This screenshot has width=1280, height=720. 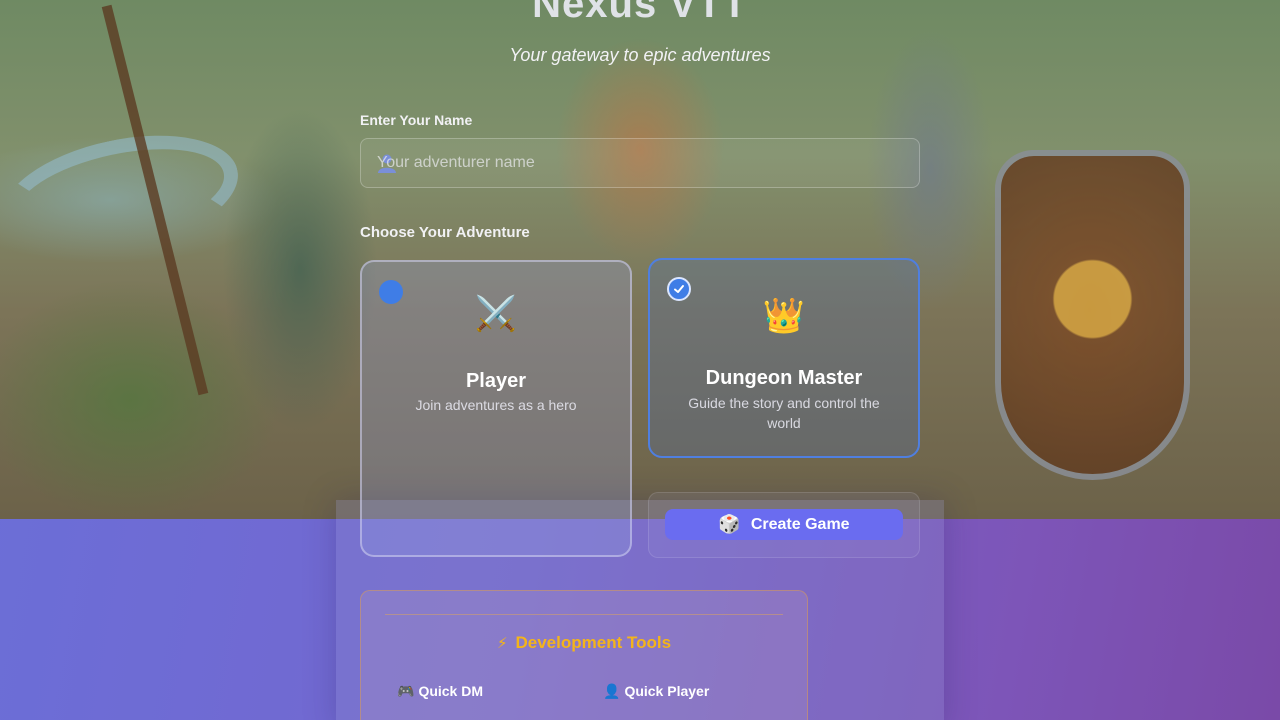 I want to click on lightning-icon: ⚡, so click(x=502, y=643).